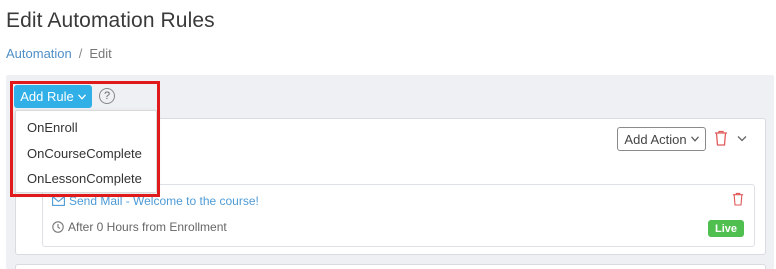 This screenshot has width=776, height=269. I want to click on add-action-button: Add Action, so click(661, 139).